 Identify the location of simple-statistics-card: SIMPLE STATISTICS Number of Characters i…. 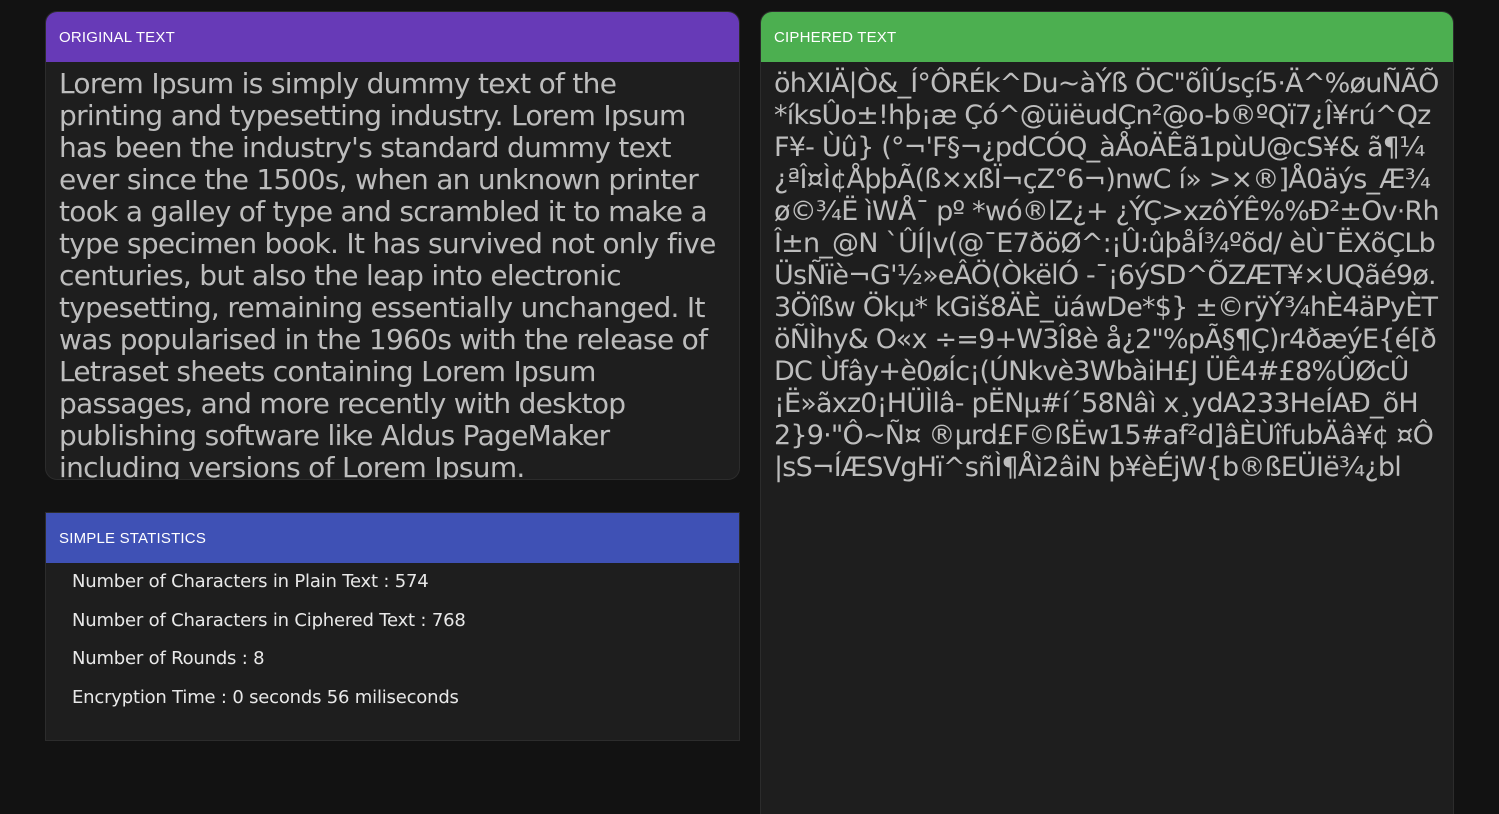
(392, 626).